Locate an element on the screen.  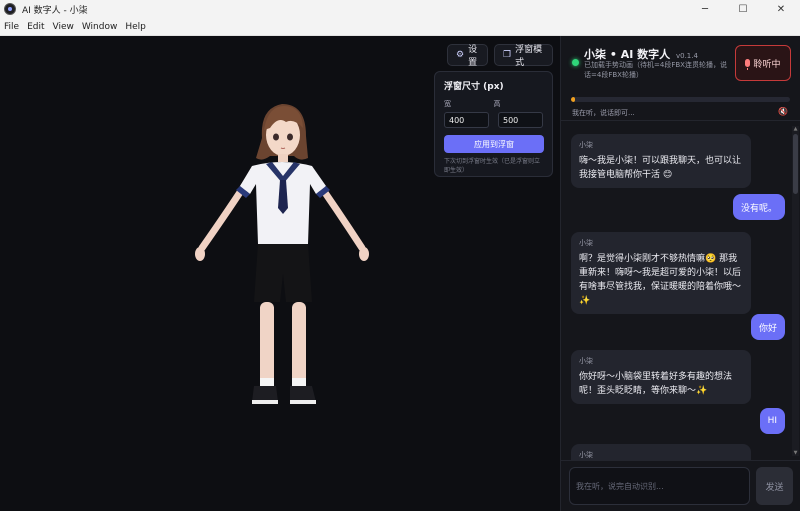
scroll-down-icon: ▼ is located at coordinates (795, 453).